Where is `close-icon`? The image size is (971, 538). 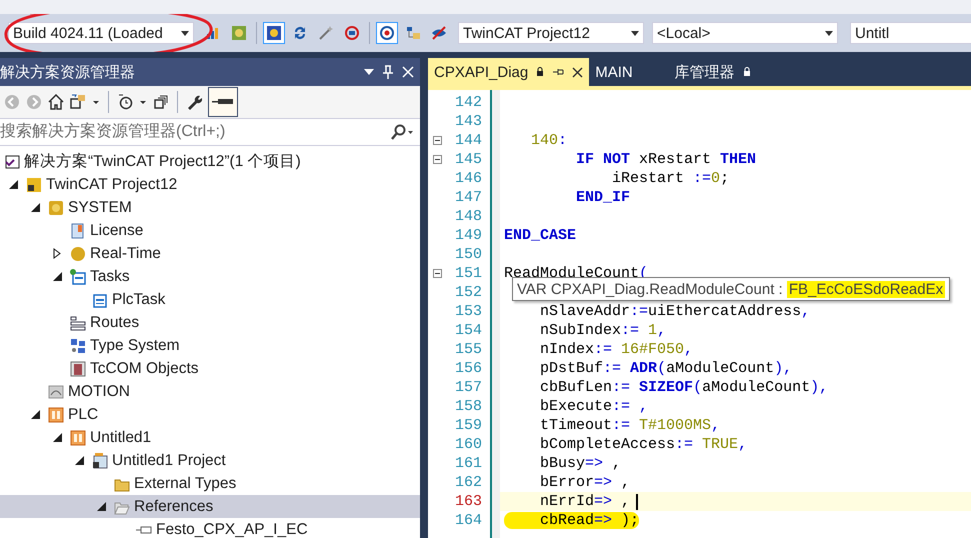
close-icon is located at coordinates (578, 72).